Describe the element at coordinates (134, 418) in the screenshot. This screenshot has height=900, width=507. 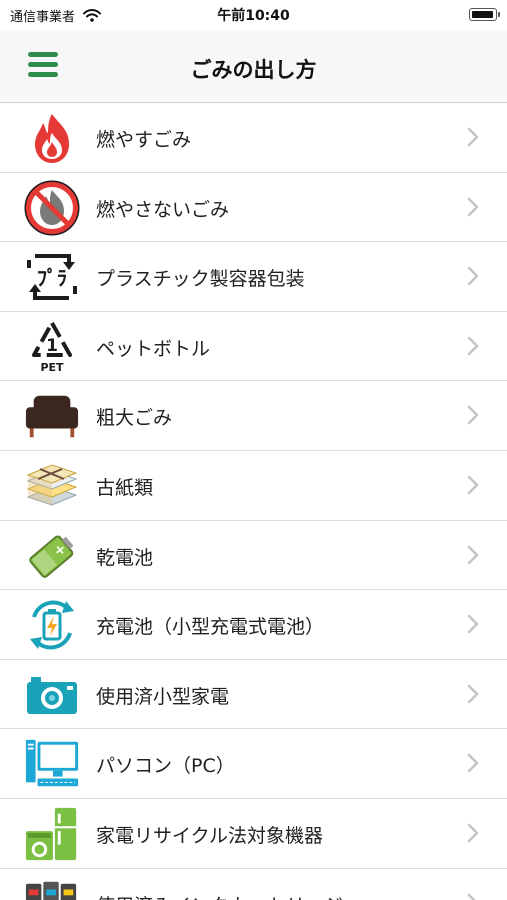
I see `list-item-label: 粗大ごみ` at that location.